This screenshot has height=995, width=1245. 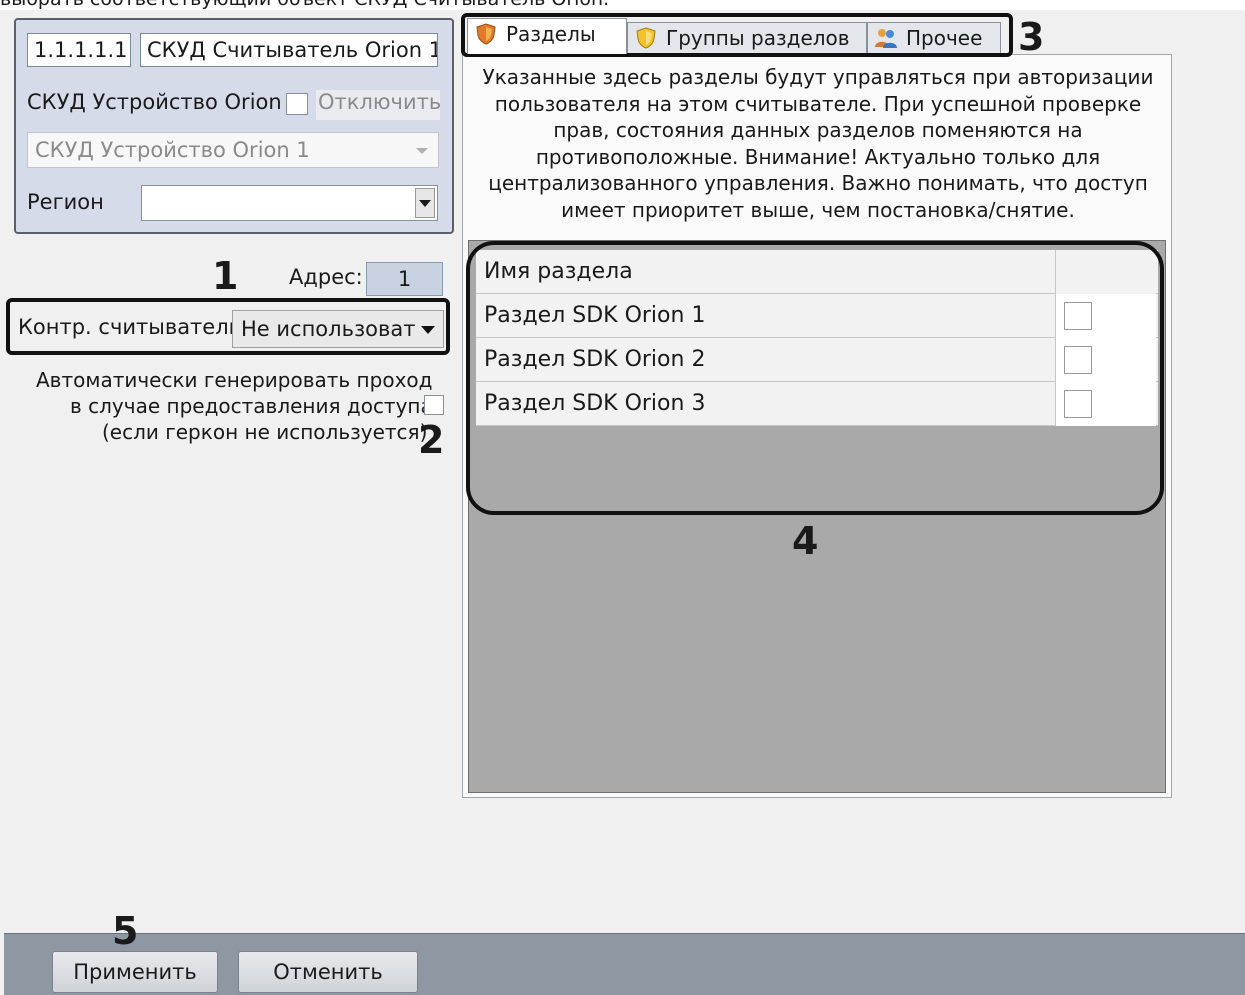 What do you see at coordinates (225, 276) in the screenshot?
I see `callout-1: 1` at bounding box center [225, 276].